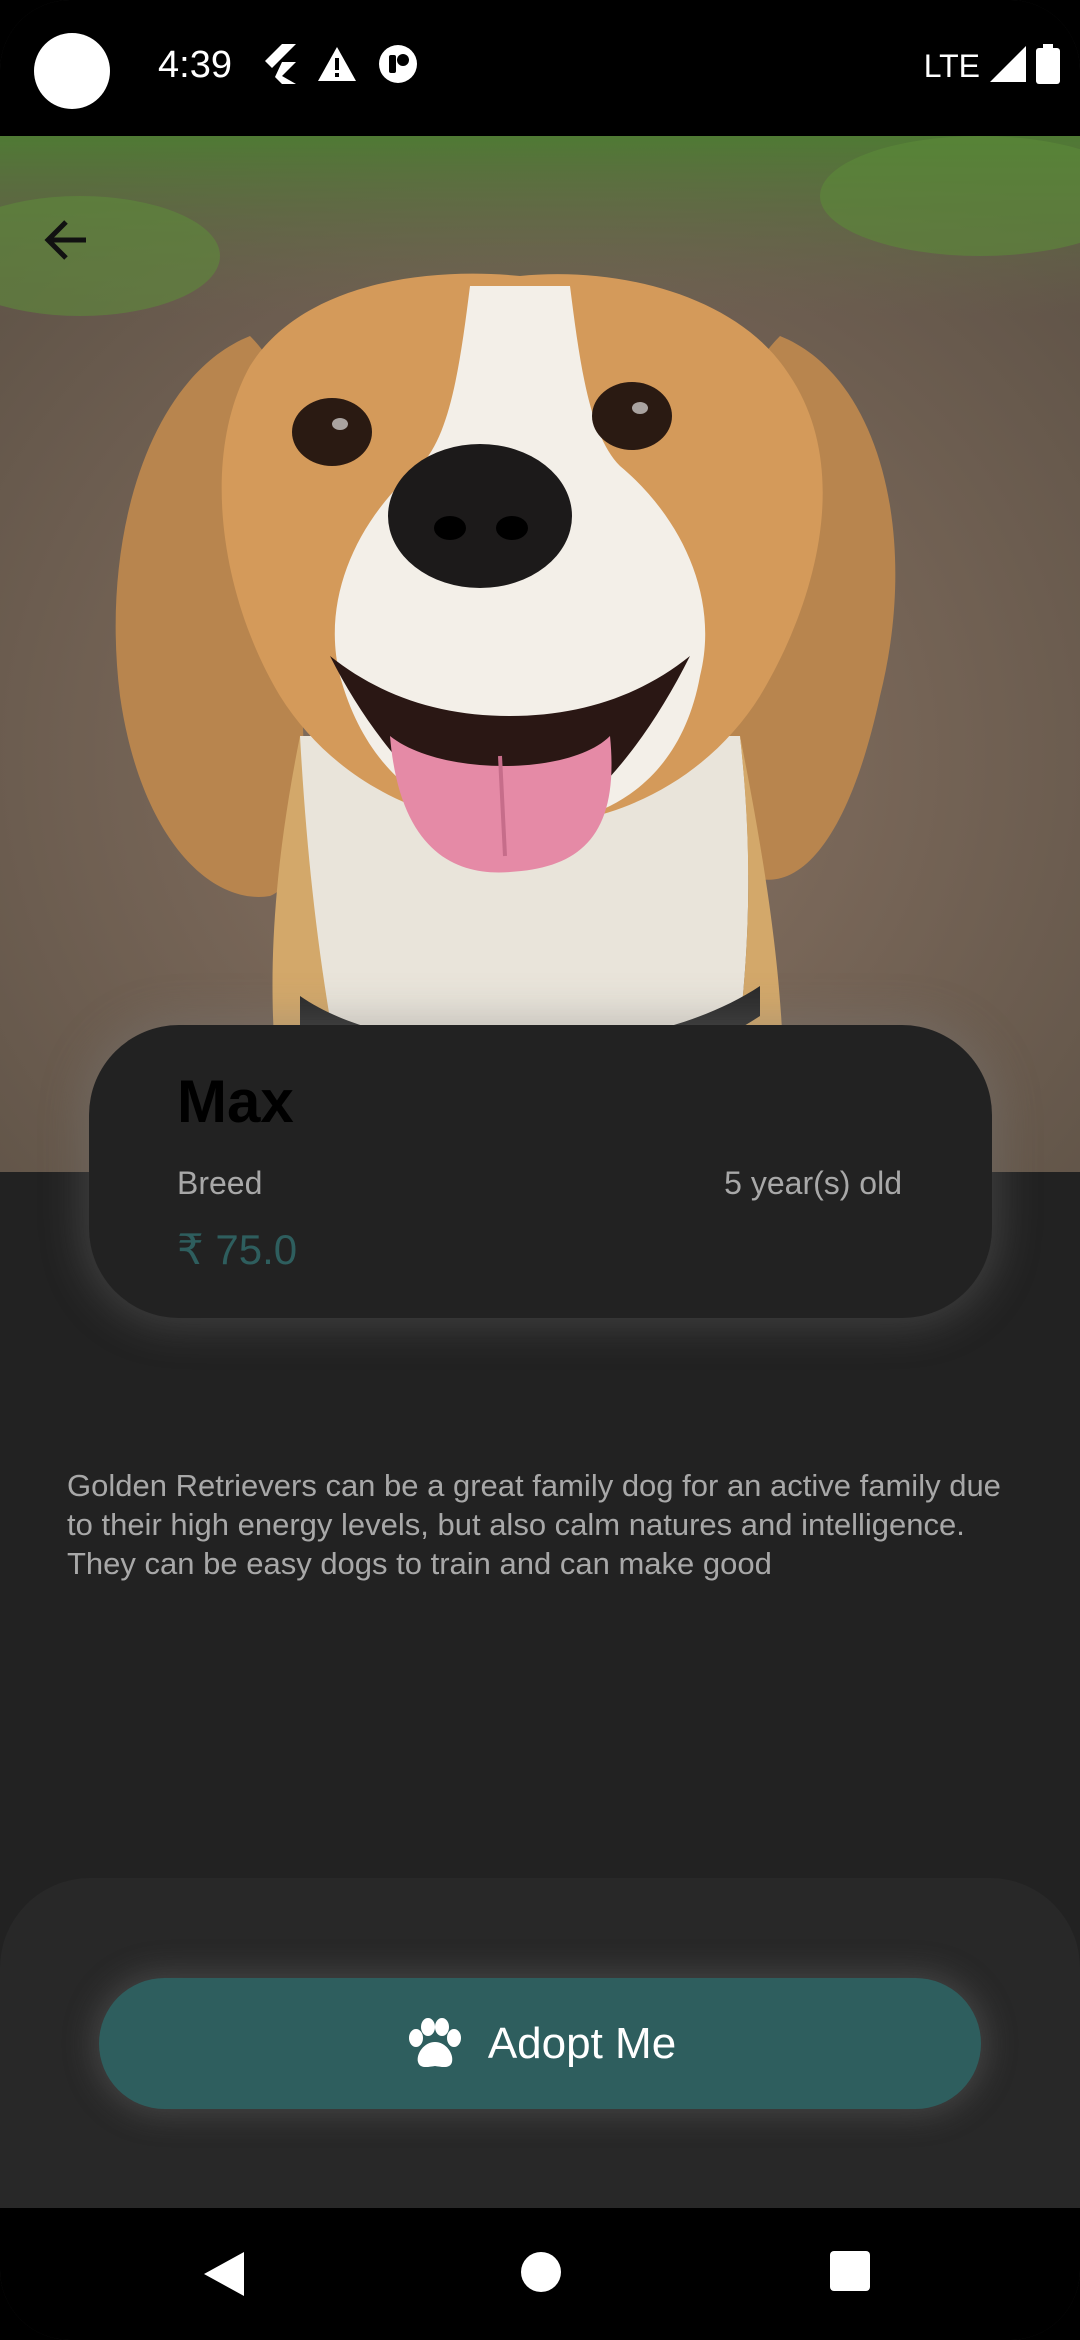 This screenshot has height=2340, width=1080. What do you see at coordinates (540, 68) in the screenshot?
I see `status-bar: 4:39 LTE` at bounding box center [540, 68].